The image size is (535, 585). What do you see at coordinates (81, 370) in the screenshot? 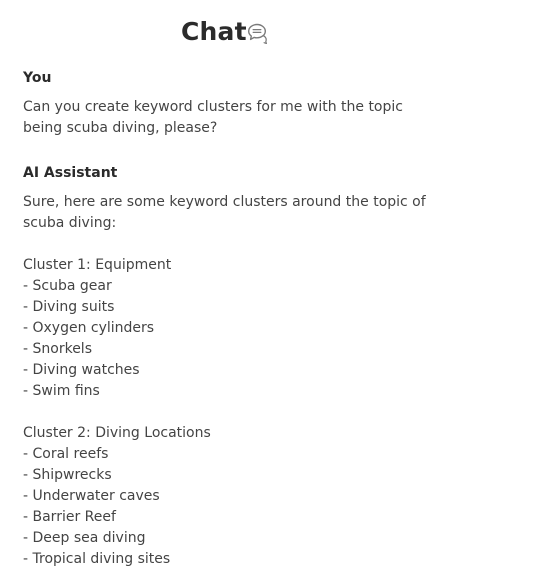
I see `list-item: - Diving watches` at bounding box center [81, 370].